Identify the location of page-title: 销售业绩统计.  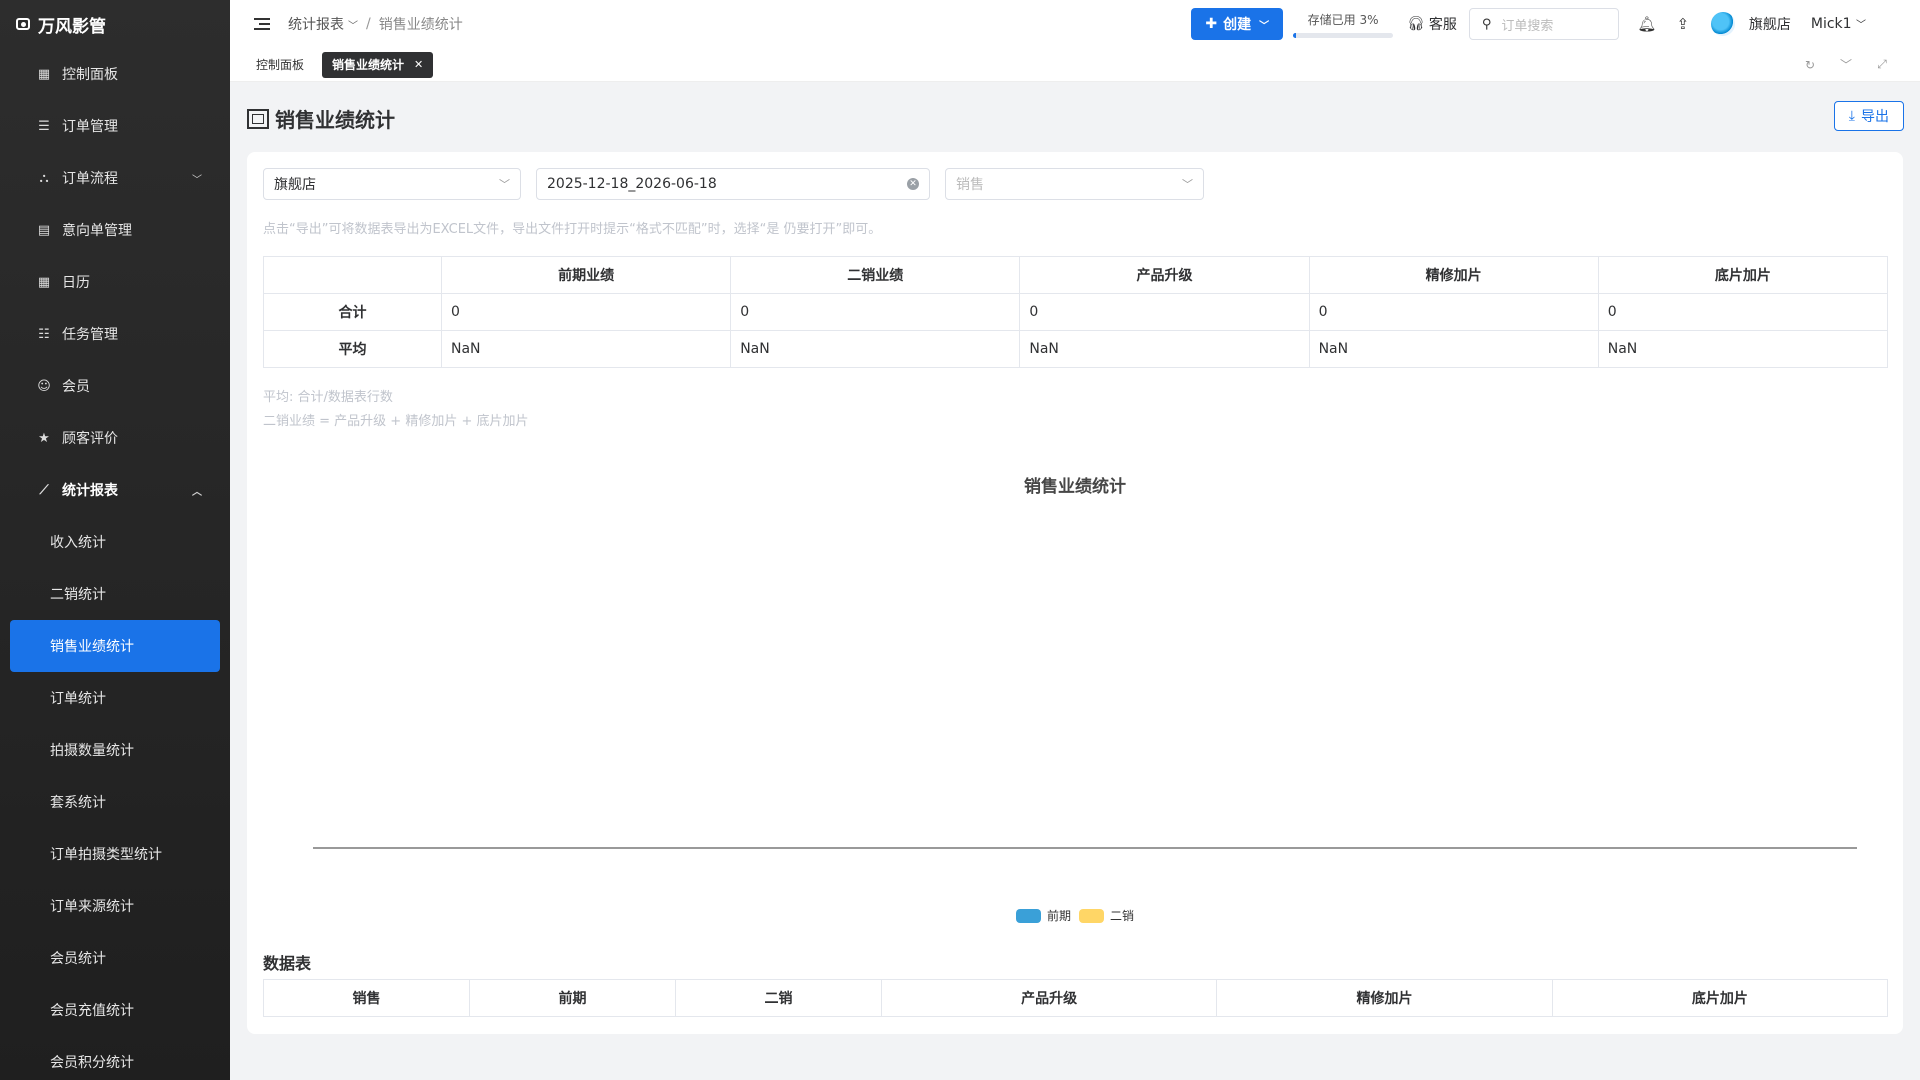
(321, 118).